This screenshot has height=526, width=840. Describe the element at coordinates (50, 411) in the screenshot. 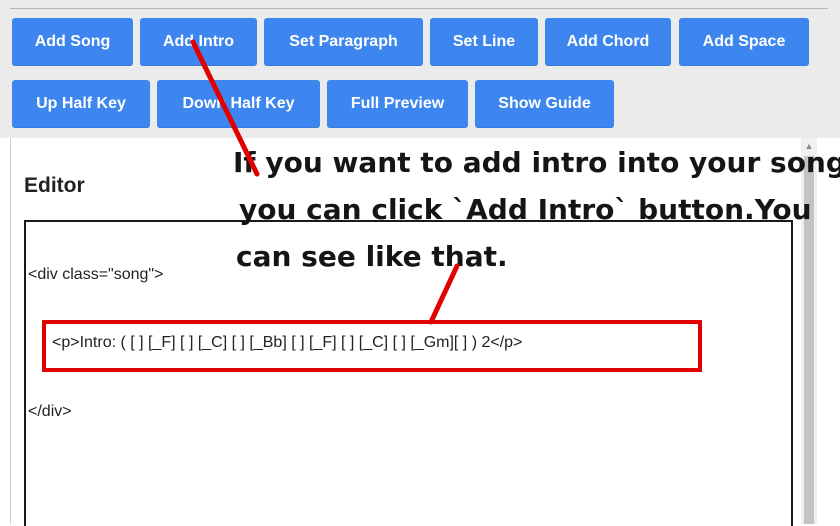

I see `code-line-div-close: </div>` at that location.